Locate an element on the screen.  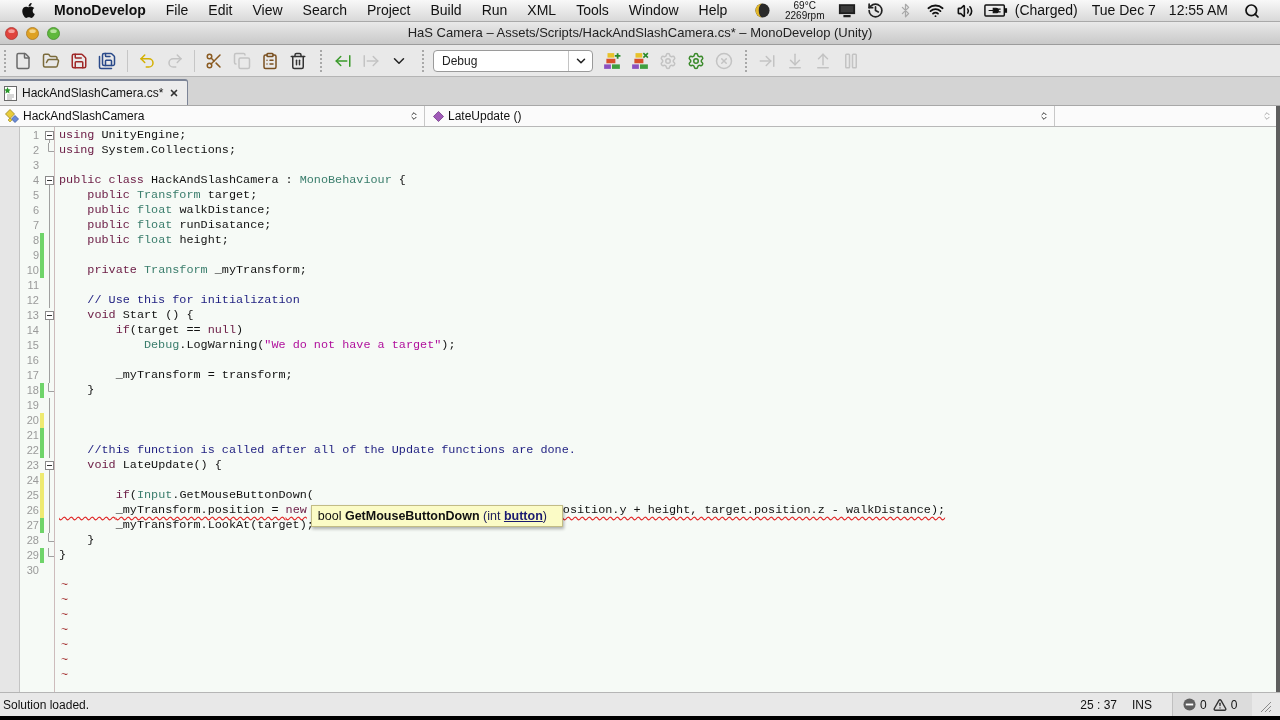
cursor-position: 25 : 37 is located at coordinates (1098, 705).